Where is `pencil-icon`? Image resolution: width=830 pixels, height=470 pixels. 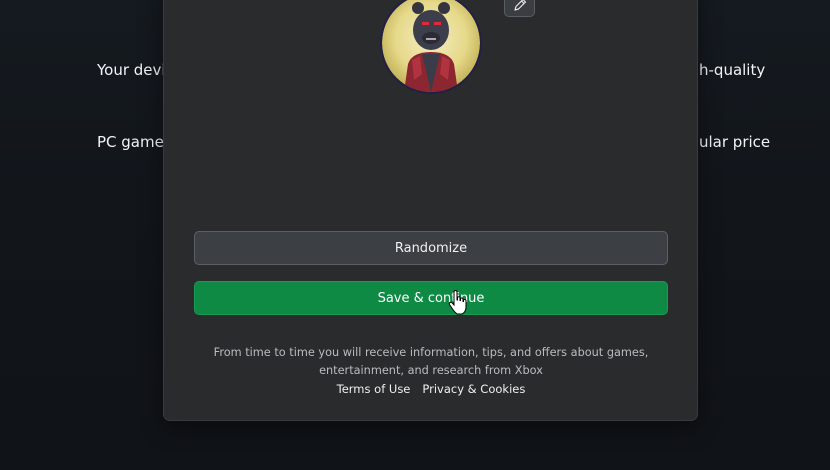 pencil-icon is located at coordinates (519, 5).